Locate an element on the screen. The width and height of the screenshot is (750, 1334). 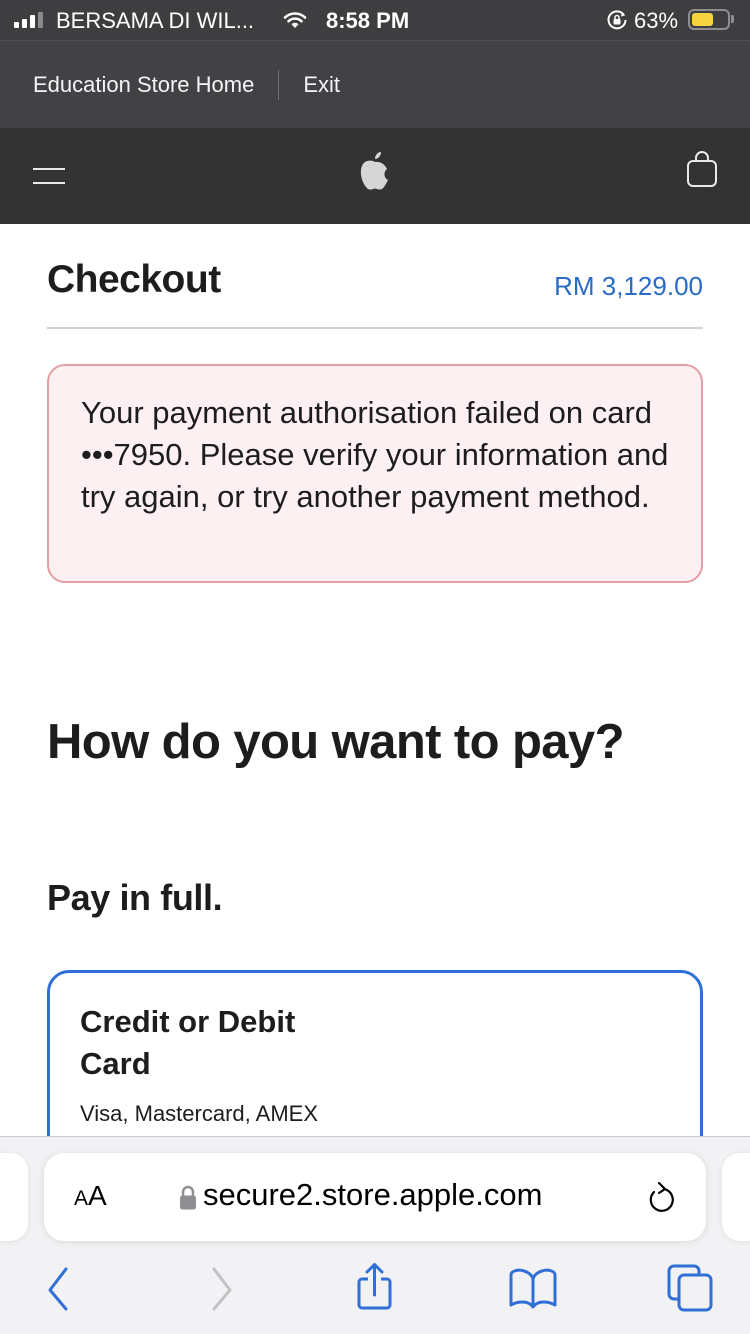
checkout-title: Checkout is located at coordinates (134, 279).